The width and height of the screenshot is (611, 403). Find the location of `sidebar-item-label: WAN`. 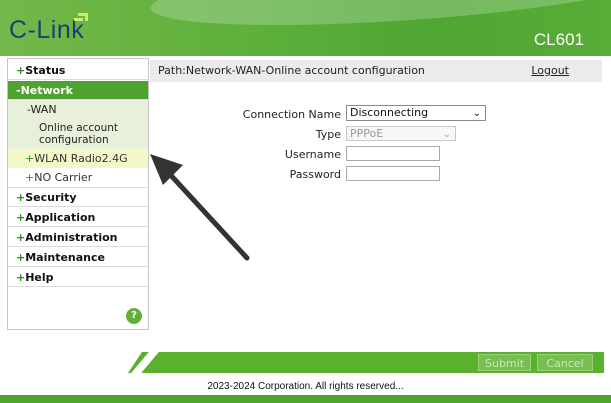

sidebar-item-label: WAN is located at coordinates (43, 109).